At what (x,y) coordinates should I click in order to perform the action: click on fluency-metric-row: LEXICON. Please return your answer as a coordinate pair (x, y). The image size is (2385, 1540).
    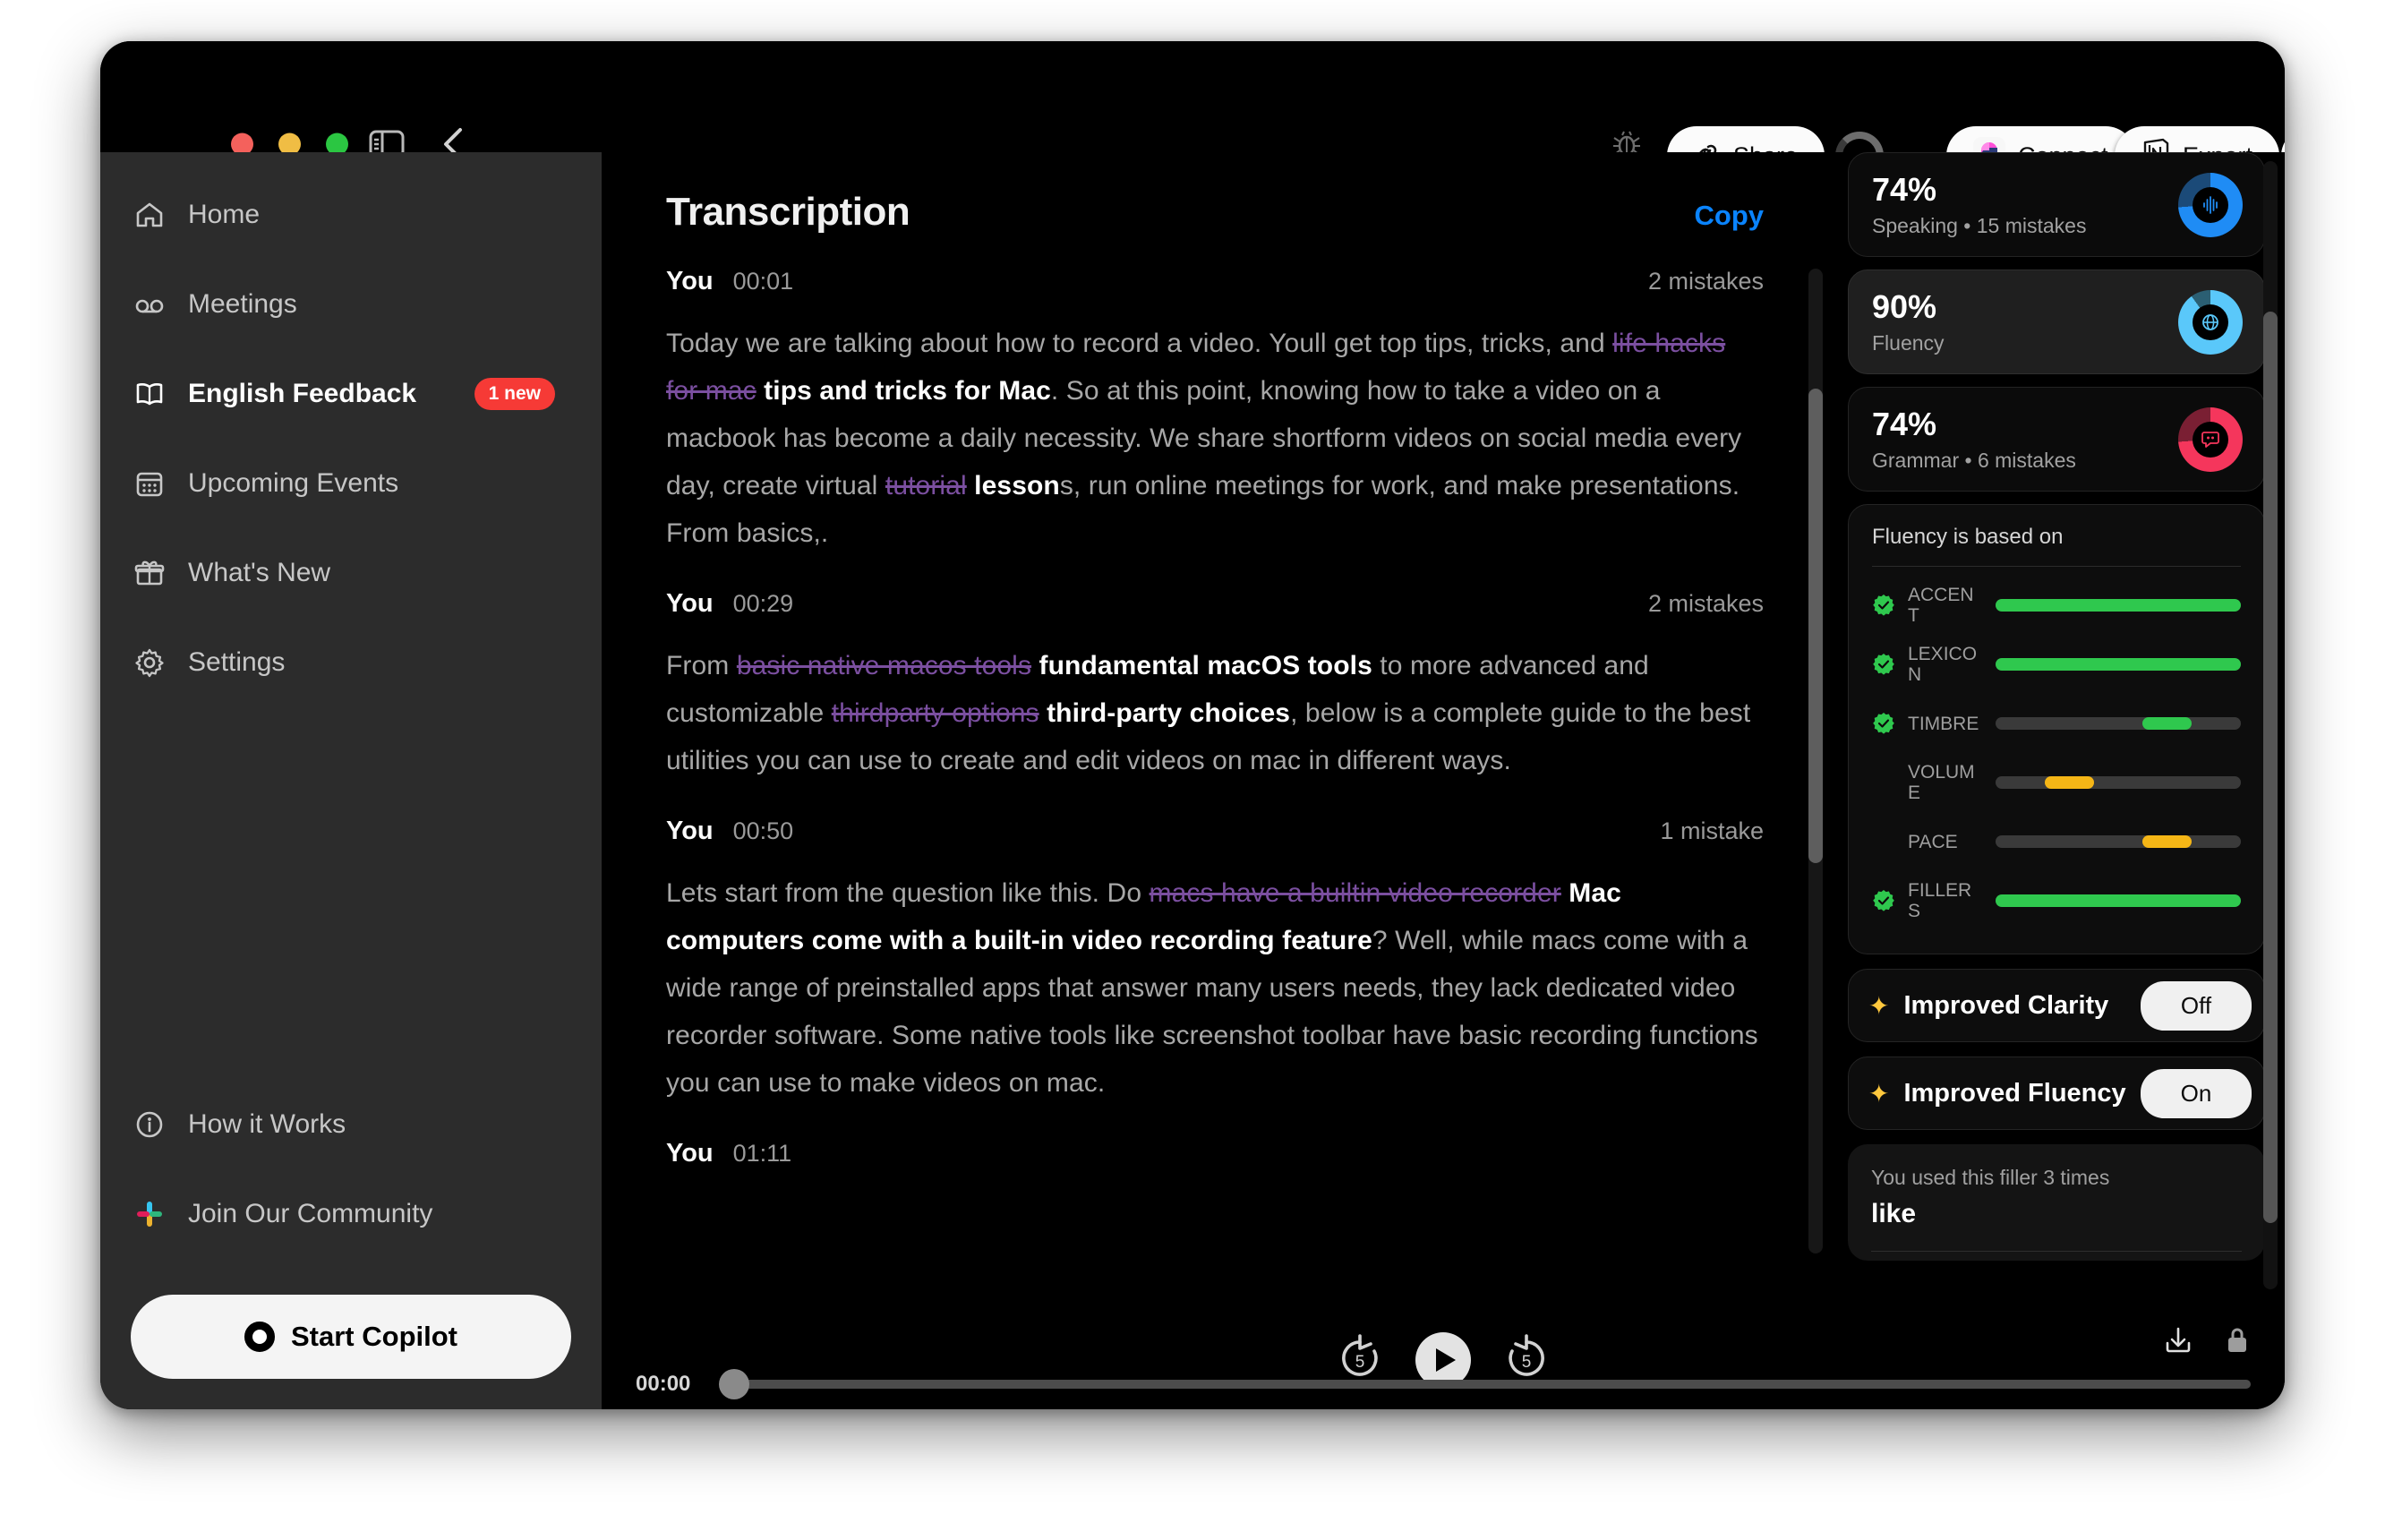
    Looking at the image, I should click on (2056, 664).